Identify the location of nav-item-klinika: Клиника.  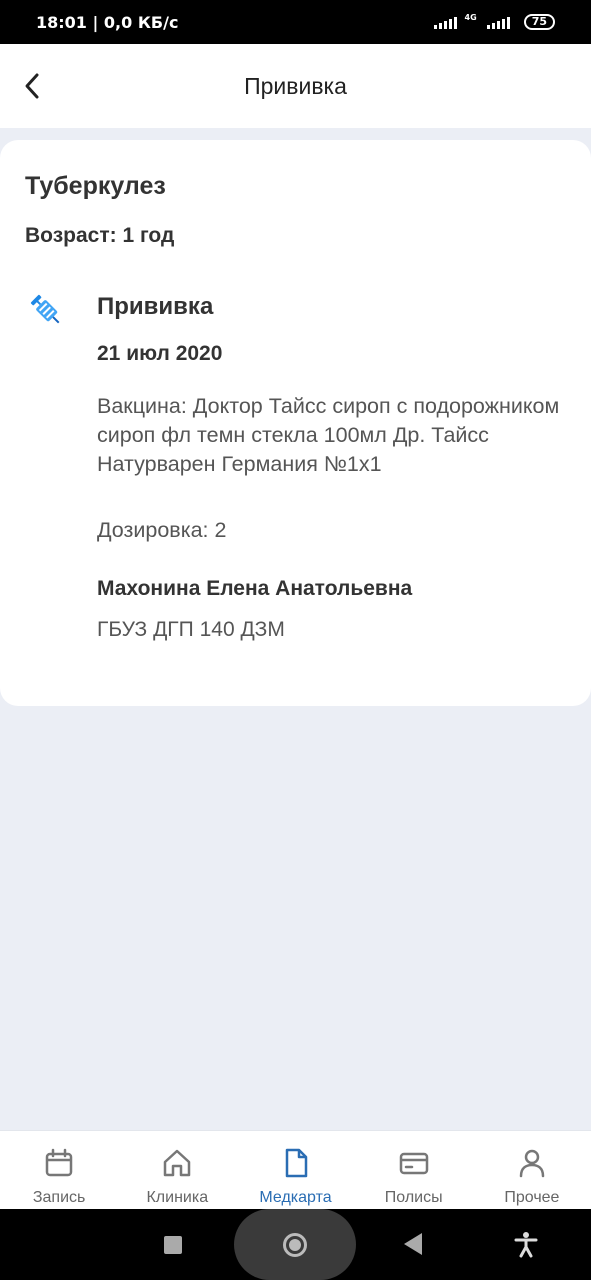
(177, 1170).